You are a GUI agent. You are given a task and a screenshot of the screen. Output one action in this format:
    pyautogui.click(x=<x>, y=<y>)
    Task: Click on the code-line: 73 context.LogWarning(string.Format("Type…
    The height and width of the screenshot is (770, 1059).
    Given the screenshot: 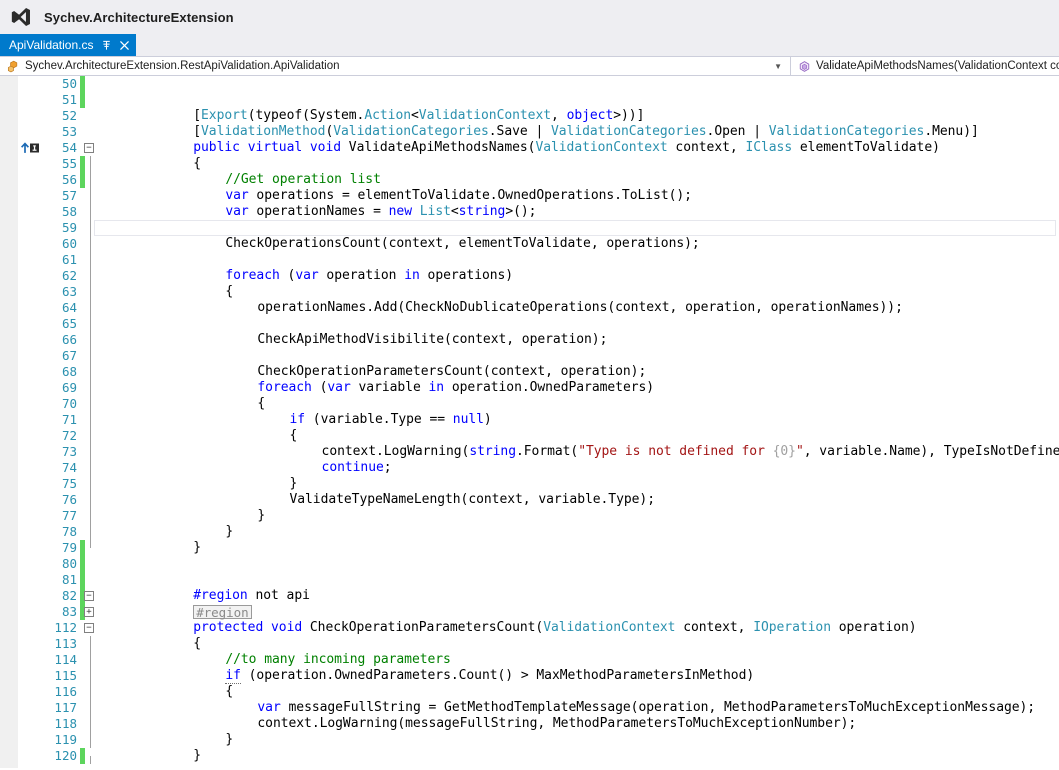 What is the action you would take?
    pyautogui.click(x=529, y=452)
    